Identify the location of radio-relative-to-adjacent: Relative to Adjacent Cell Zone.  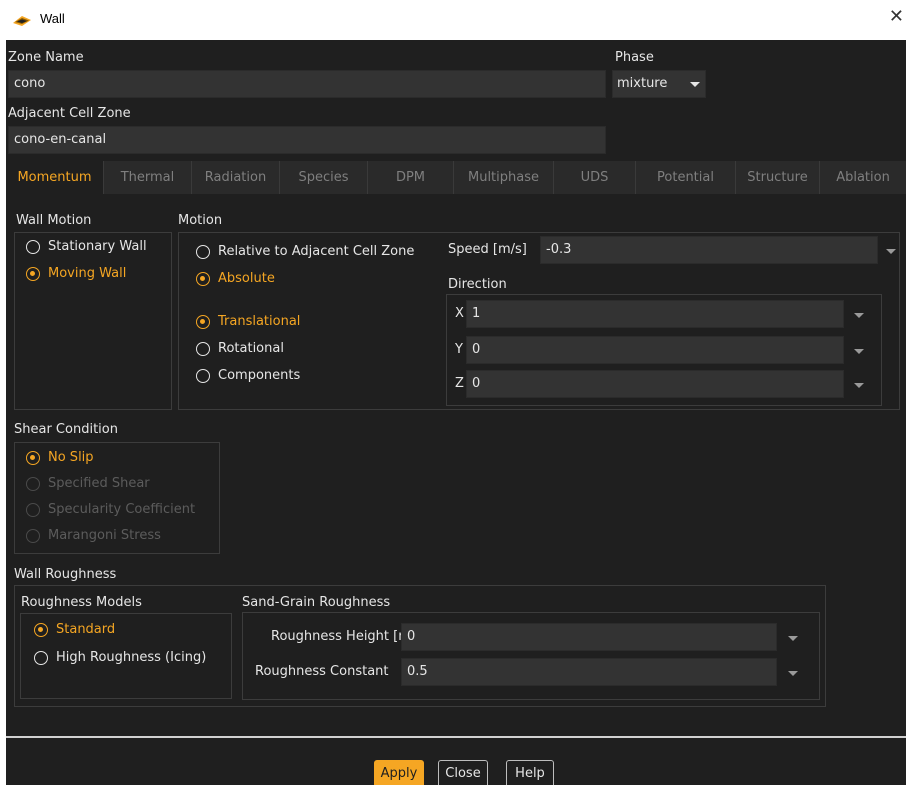
(305, 251).